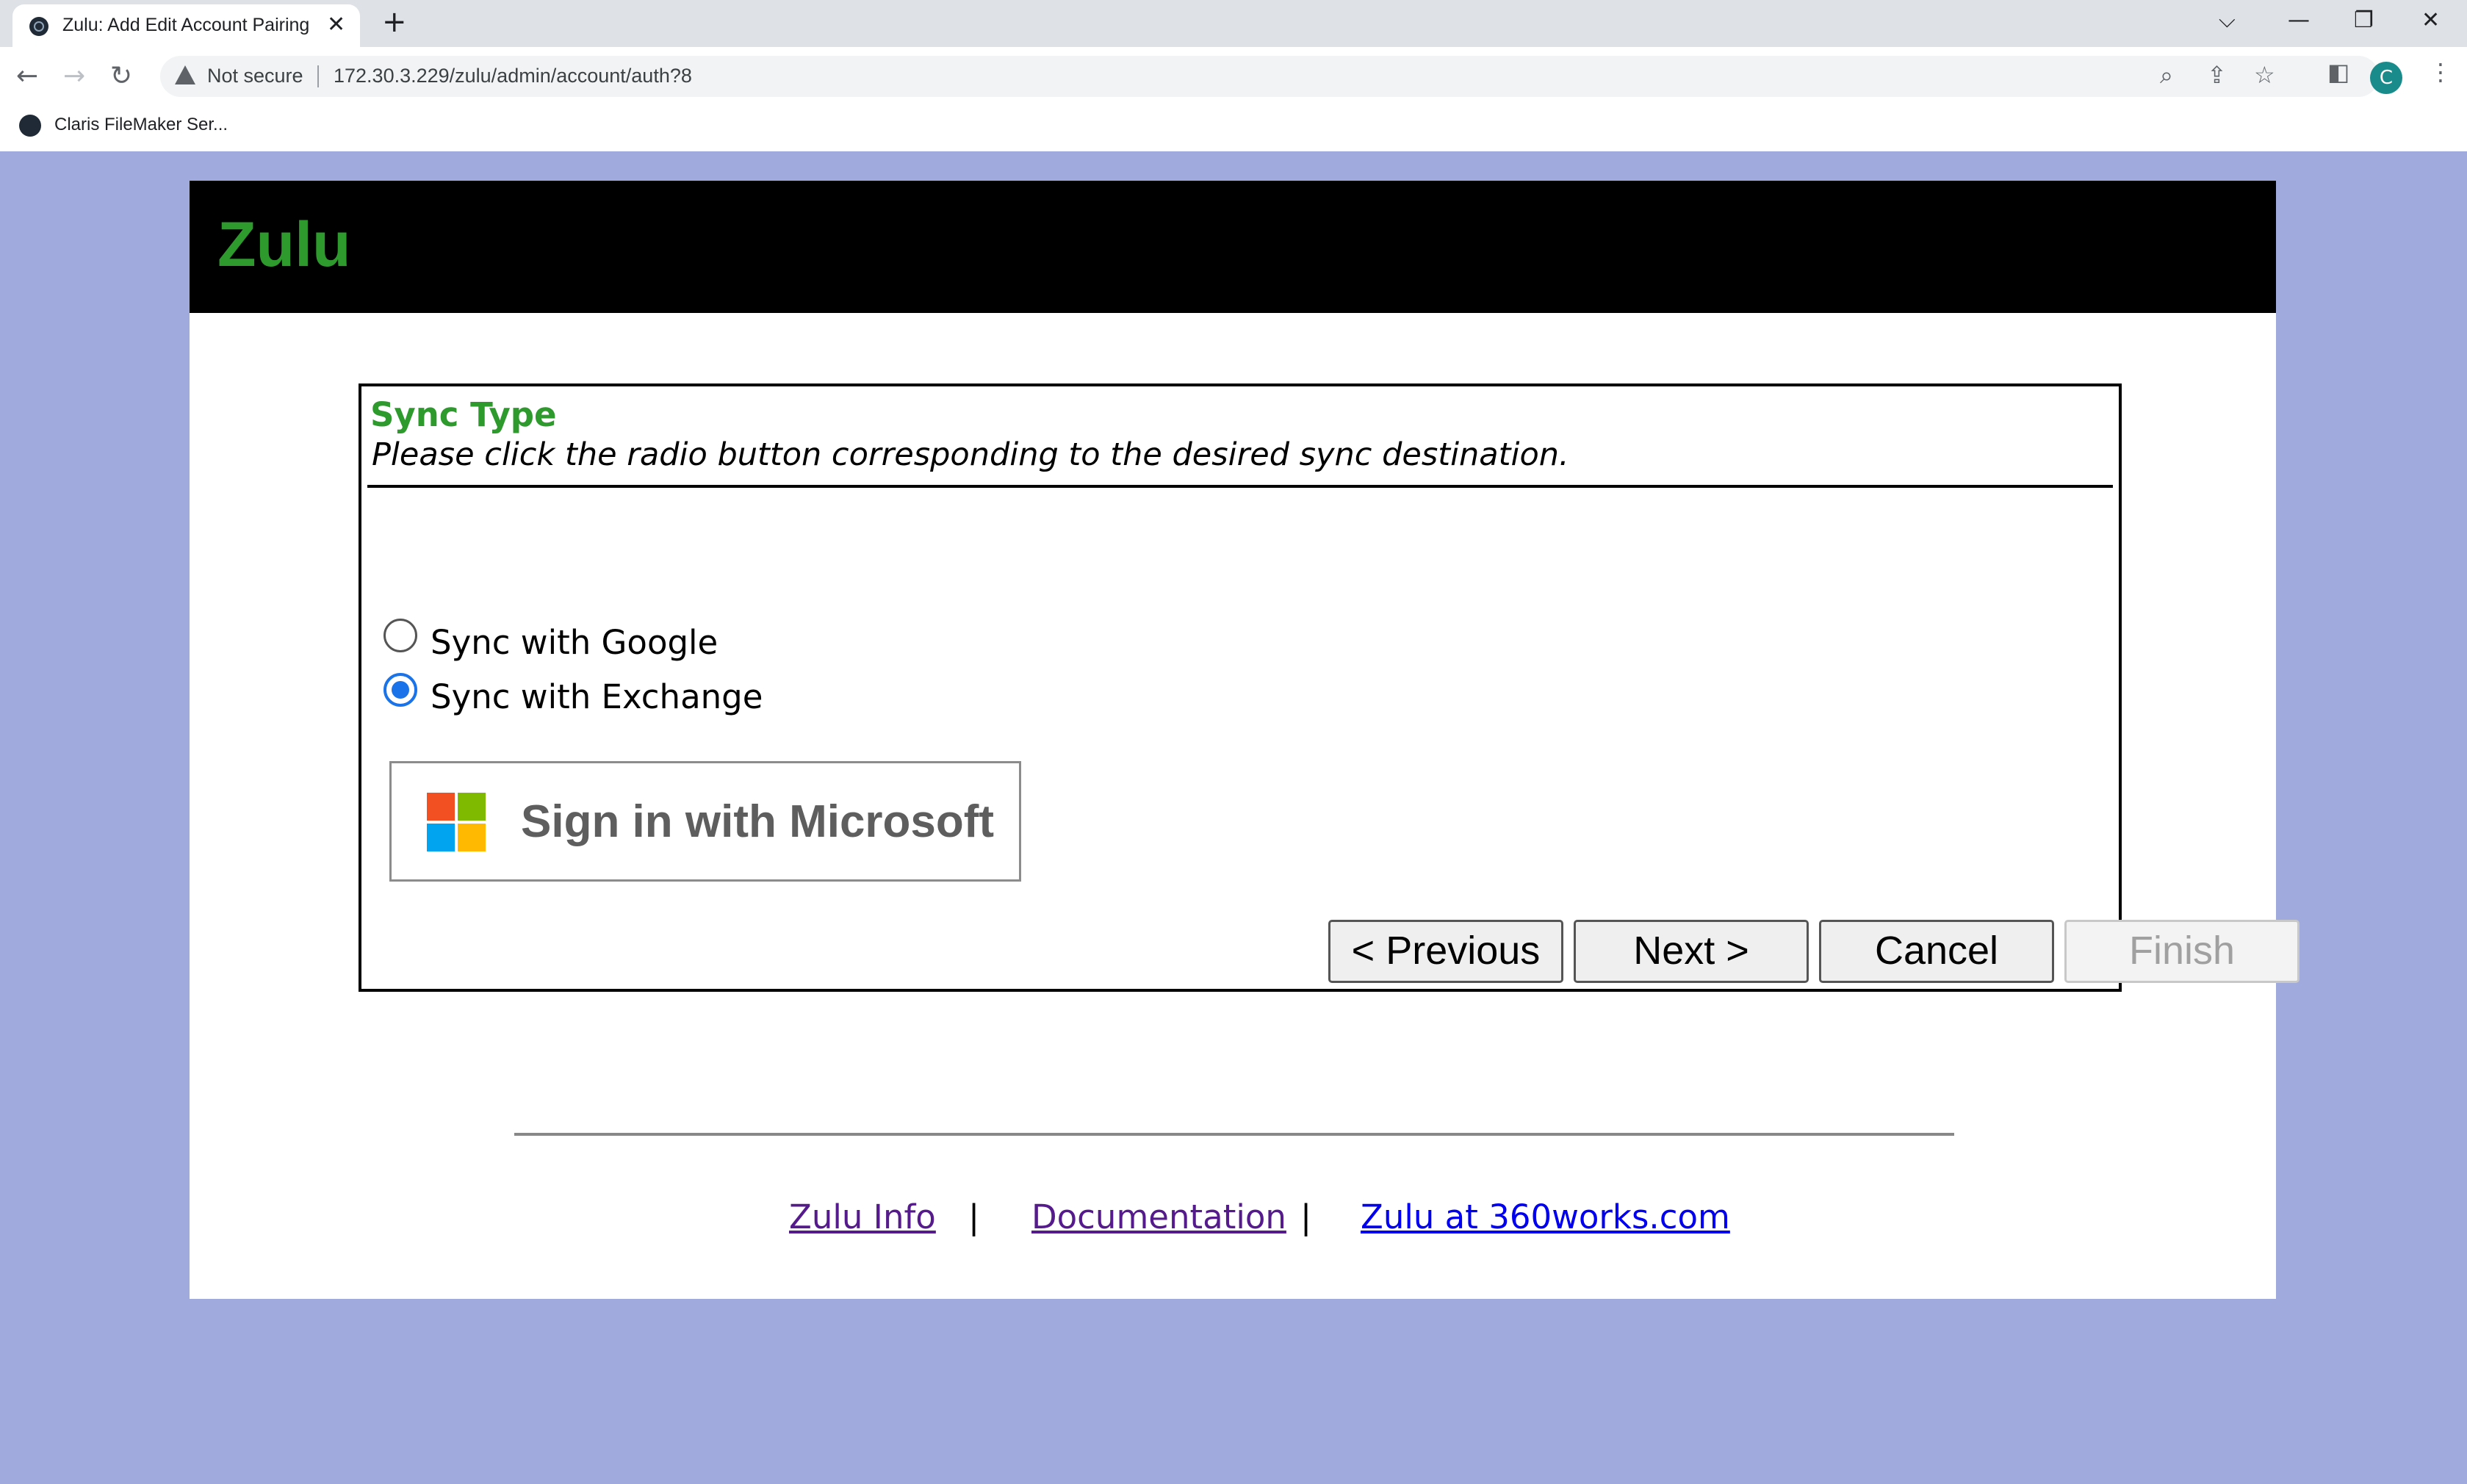 The width and height of the screenshot is (2467, 1484). Describe the element at coordinates (1158, 1216) in the screenshot. I see `documentation-link: Documentation` at that location.